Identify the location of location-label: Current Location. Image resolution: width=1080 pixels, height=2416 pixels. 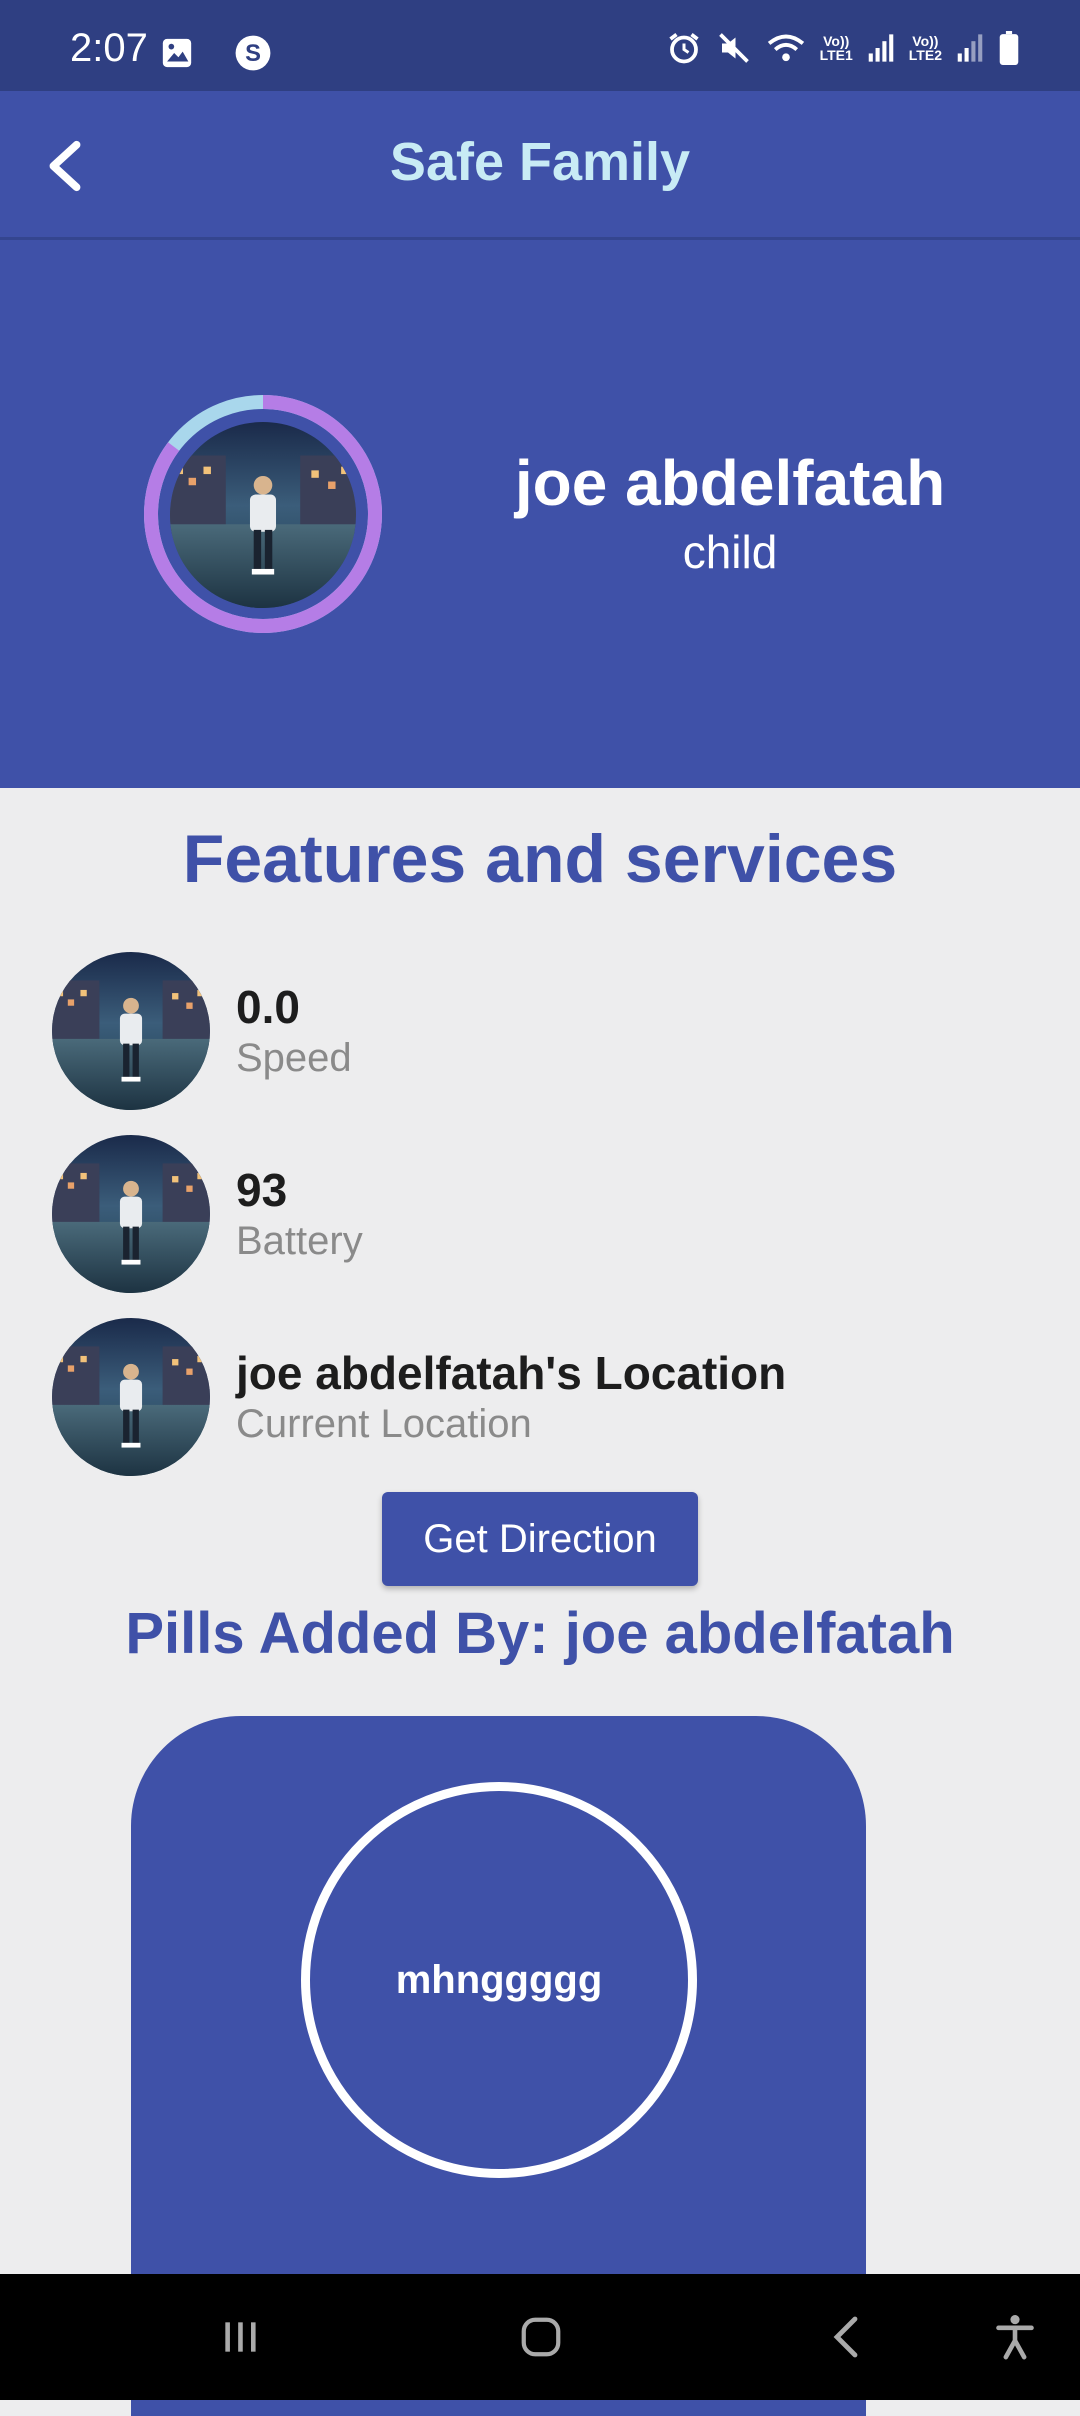
(384, 1424).